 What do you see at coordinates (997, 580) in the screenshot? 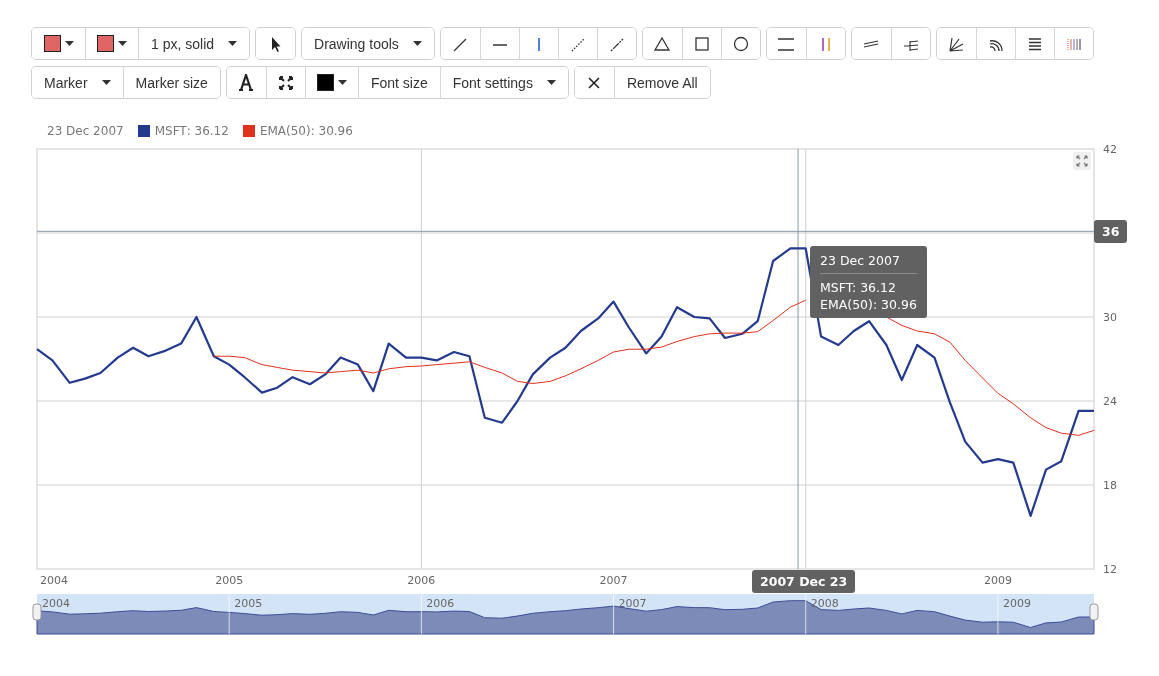
I see `axis-label: 2009` at bounding box center [997, 580].